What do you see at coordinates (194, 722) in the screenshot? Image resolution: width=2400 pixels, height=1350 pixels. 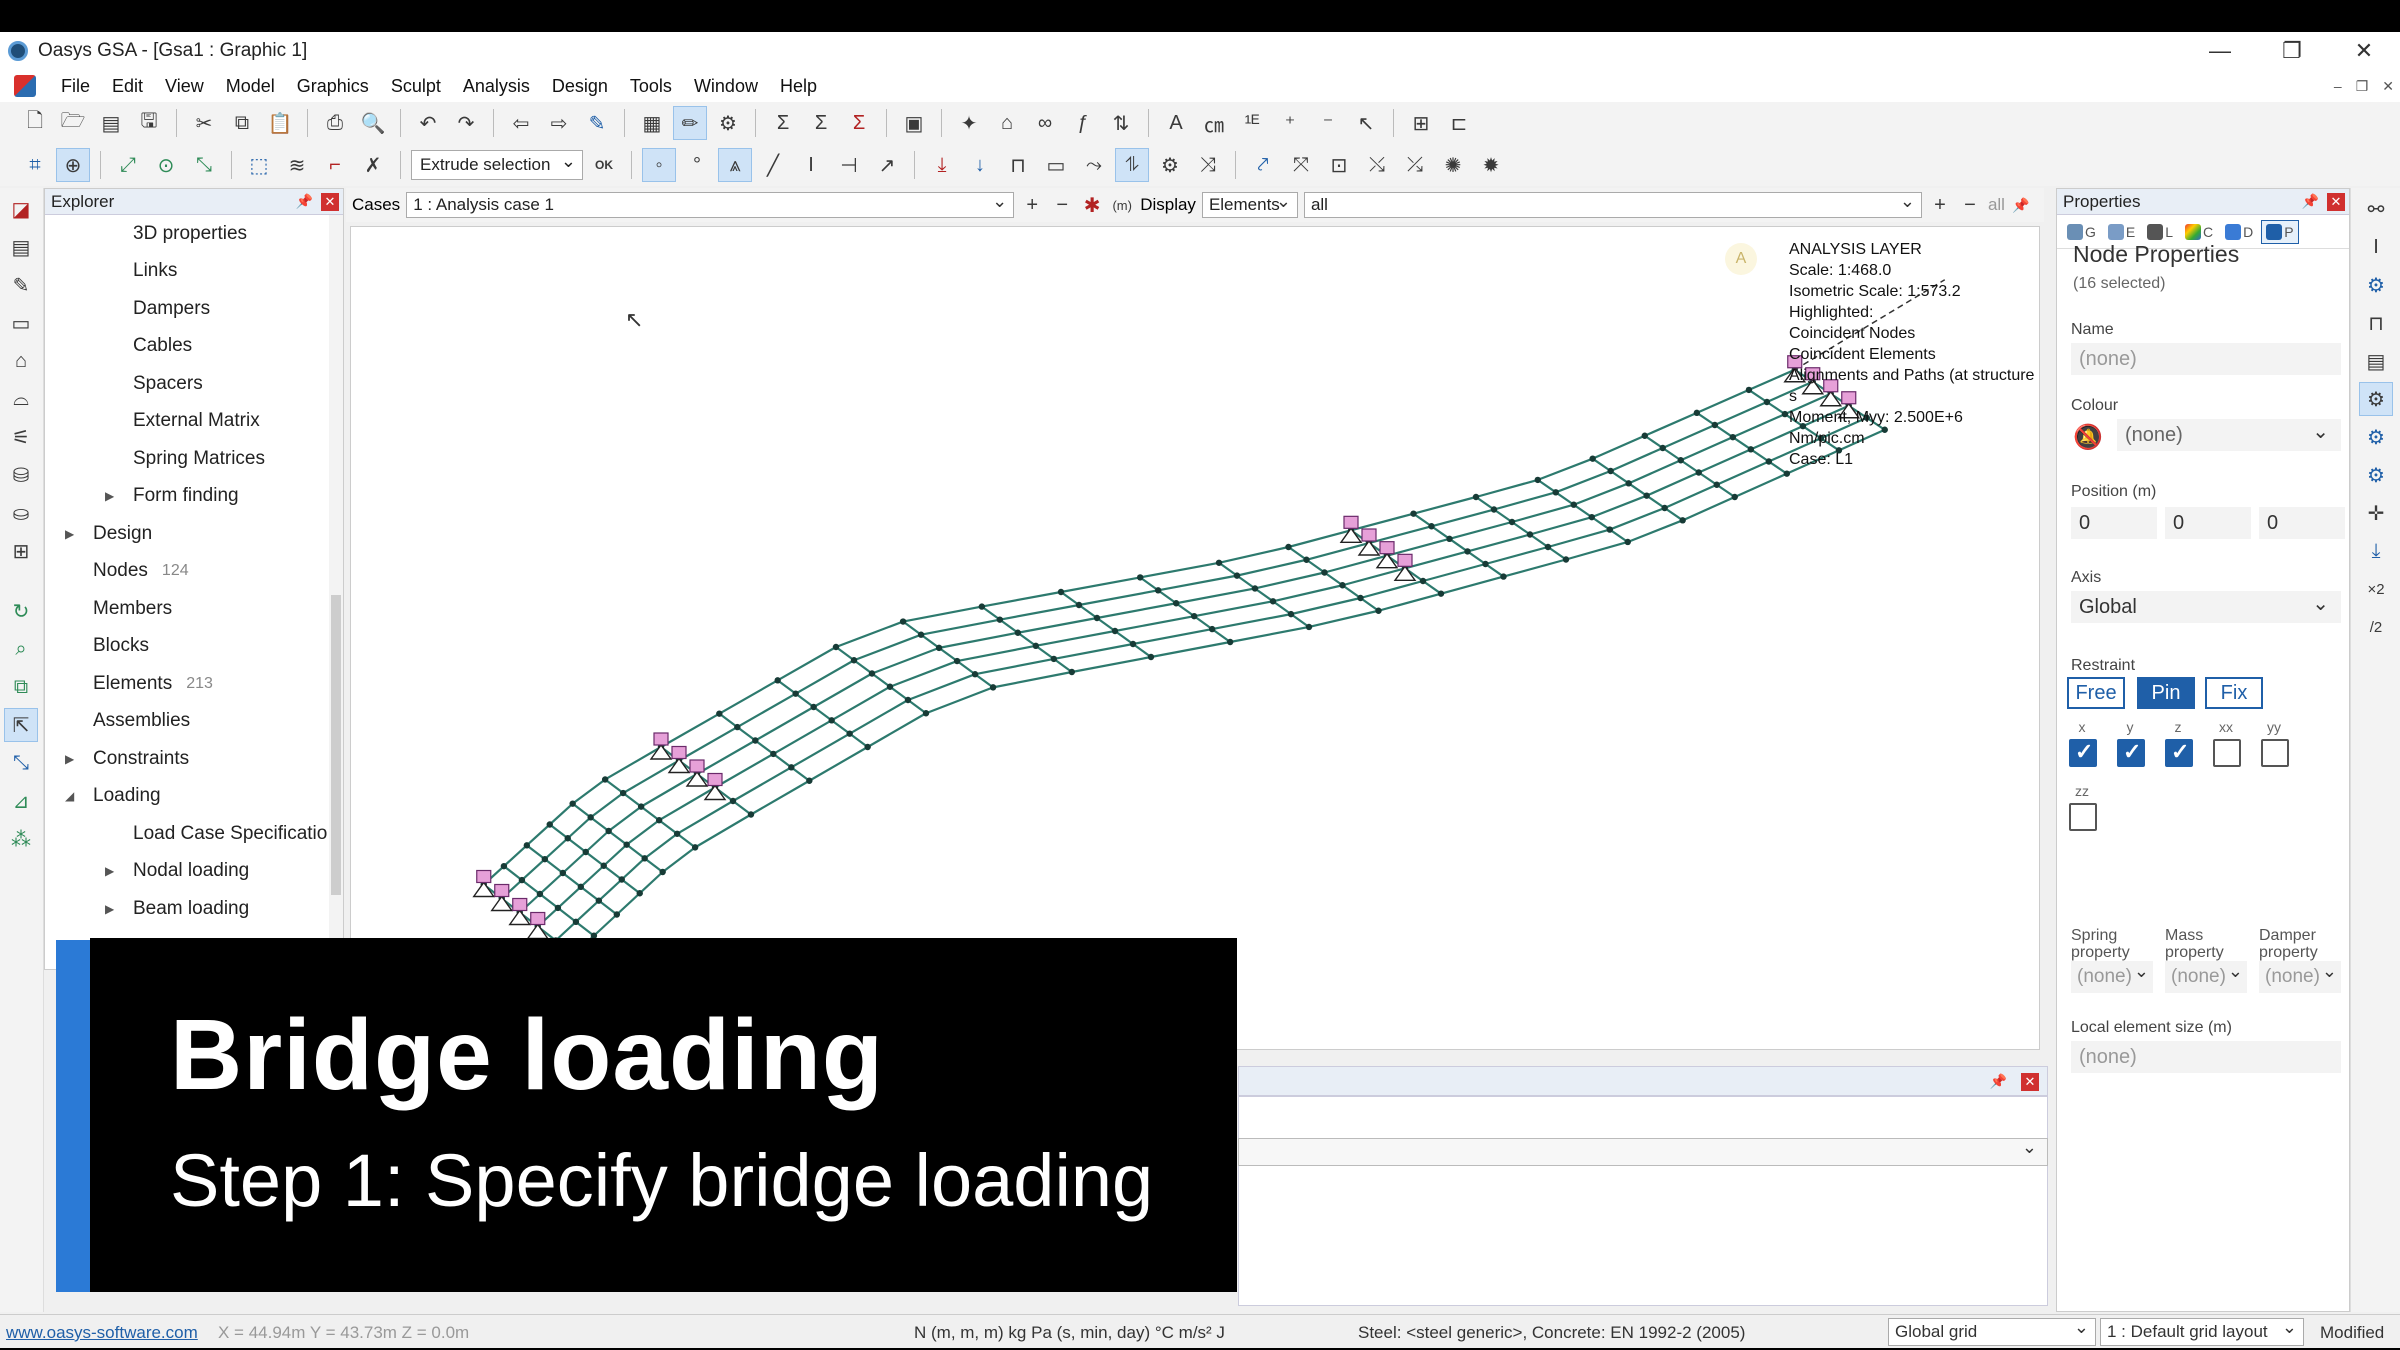 I see `tree-item: Assemblies` at bounding box center [194, 722].